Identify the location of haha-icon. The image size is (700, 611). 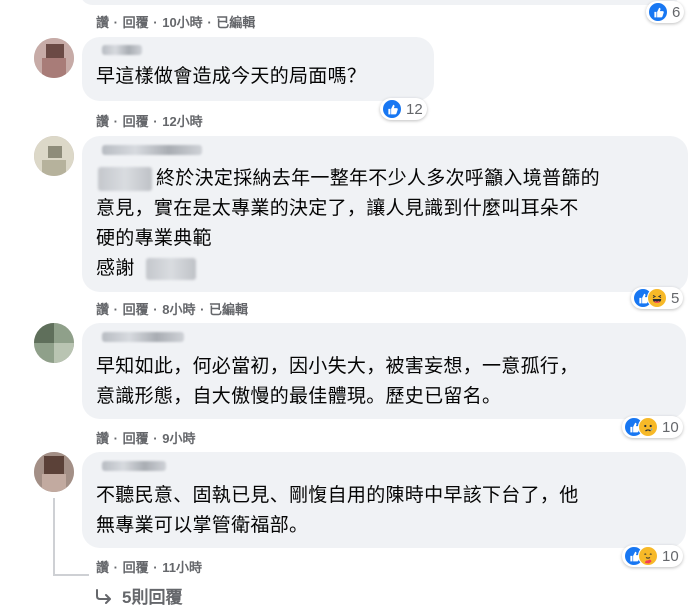
(657, 298).